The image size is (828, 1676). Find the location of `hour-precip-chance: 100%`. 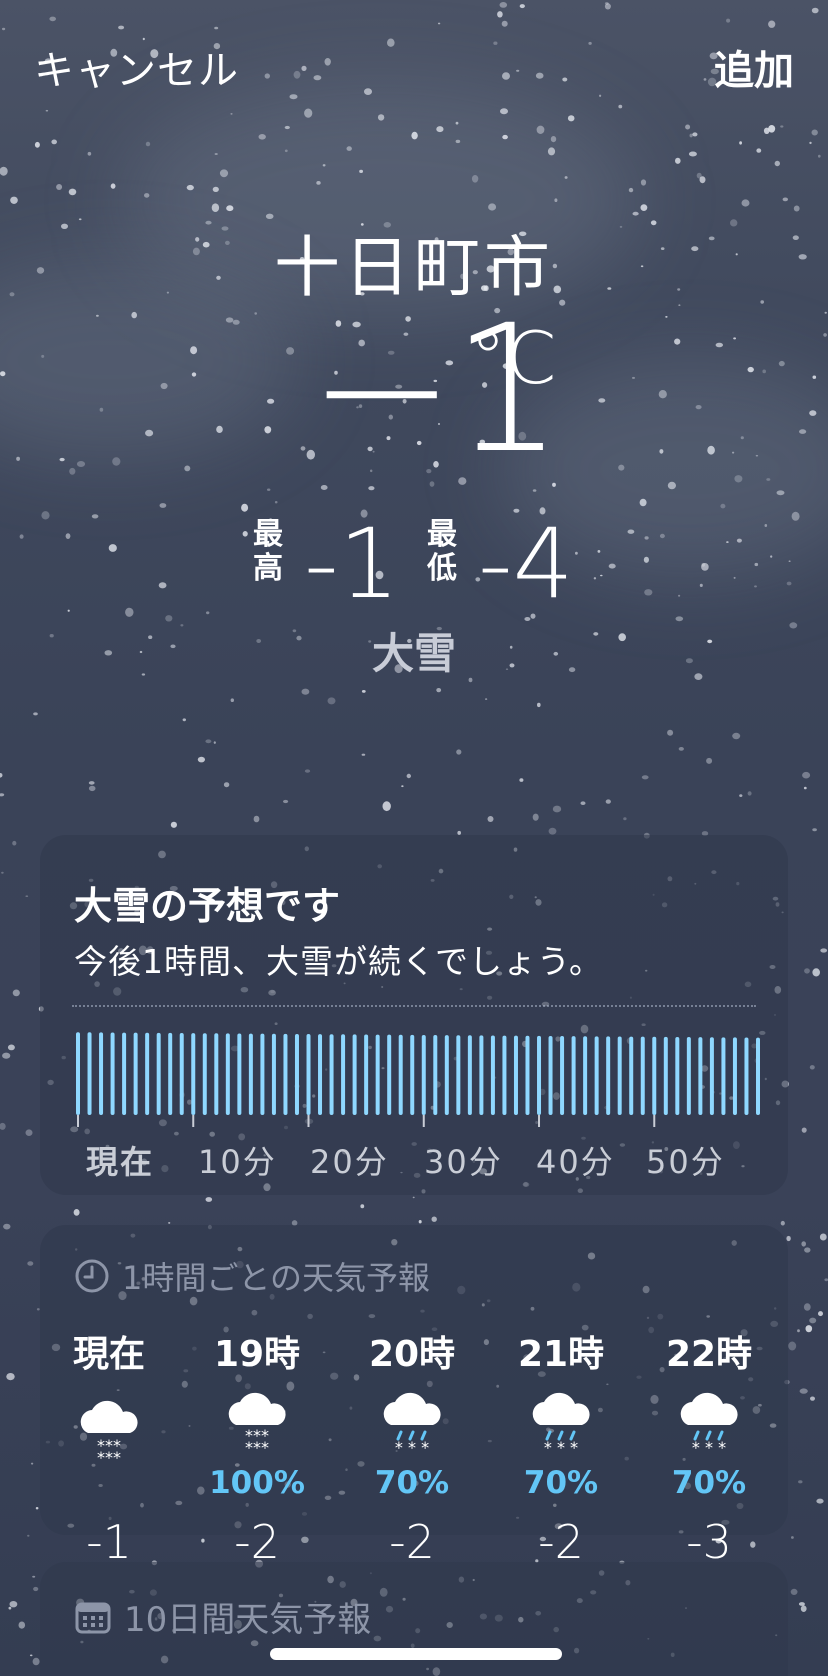

hour-precip-chance: 100% is located at coordinates (257, 1483).